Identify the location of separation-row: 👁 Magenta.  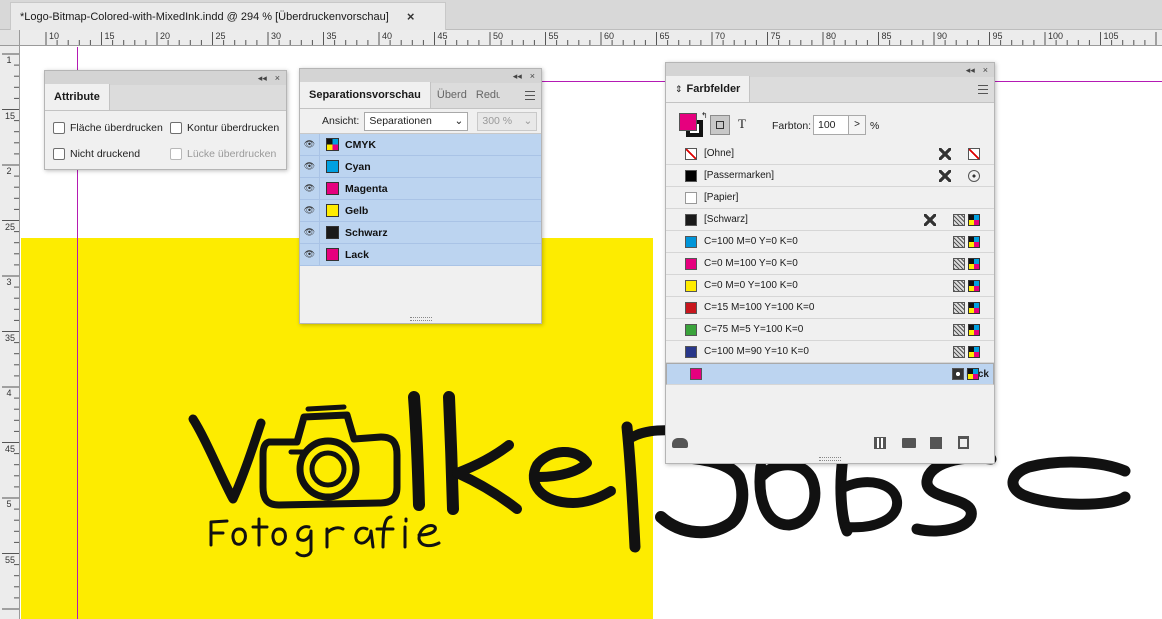
(420, 188).